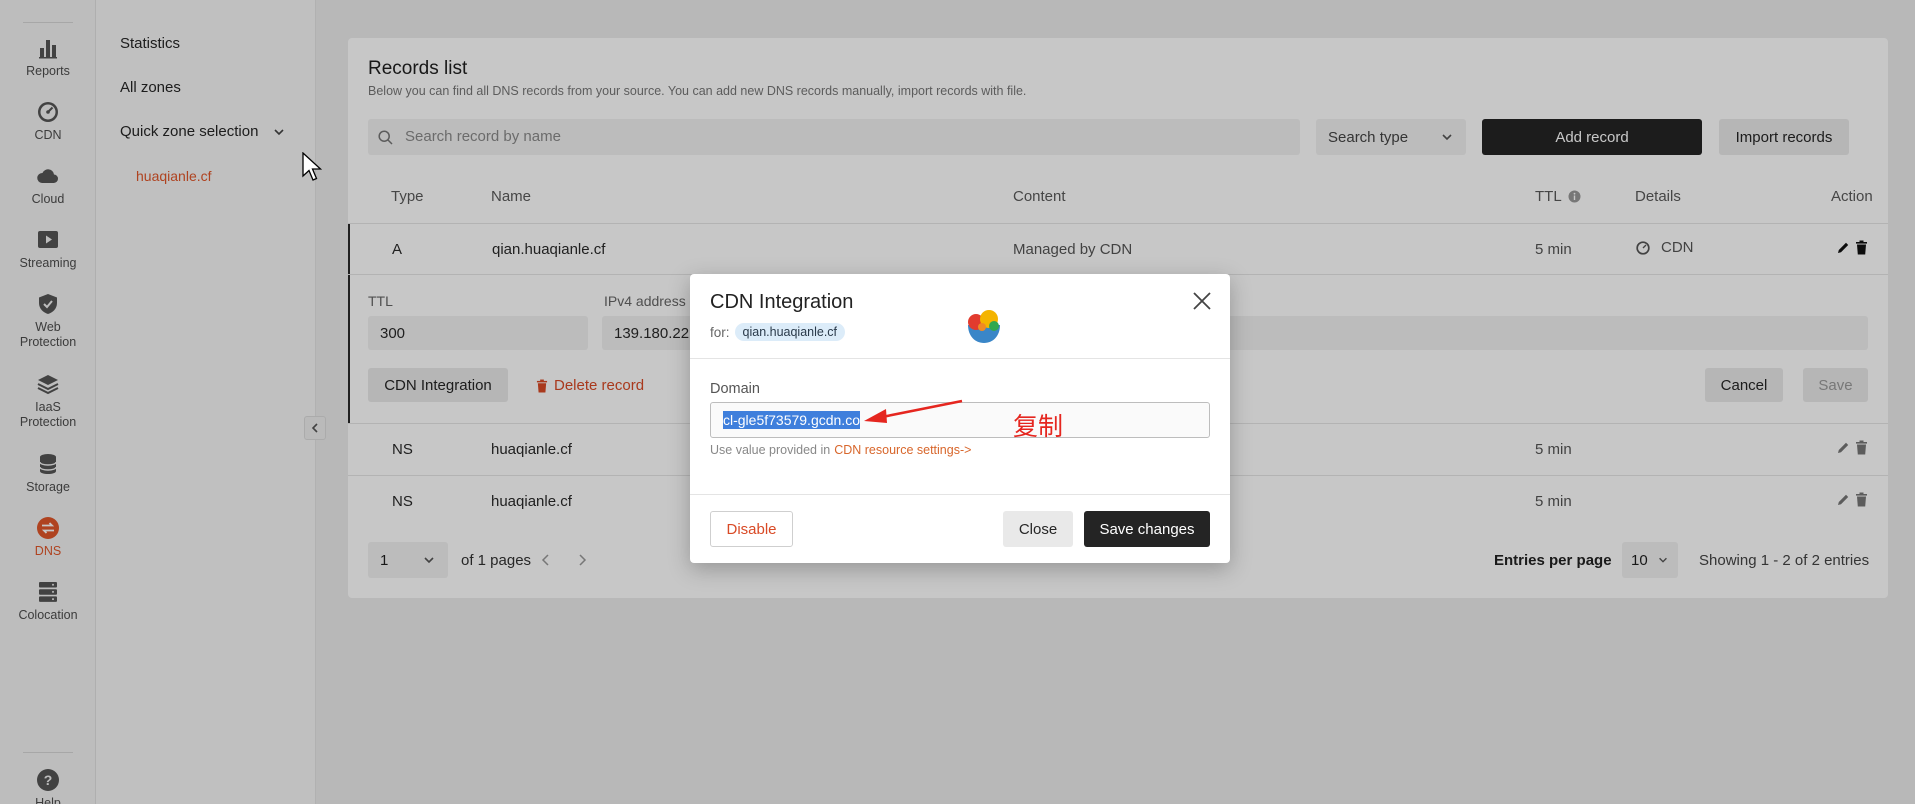 The height and width of the screenshot is (804, 1915). What do you see at coordinates (791, 420) in the screenshot?
I see `domain-input-value: cl-gle5f73579.gcdn.co` at bounding box center [791, 420].